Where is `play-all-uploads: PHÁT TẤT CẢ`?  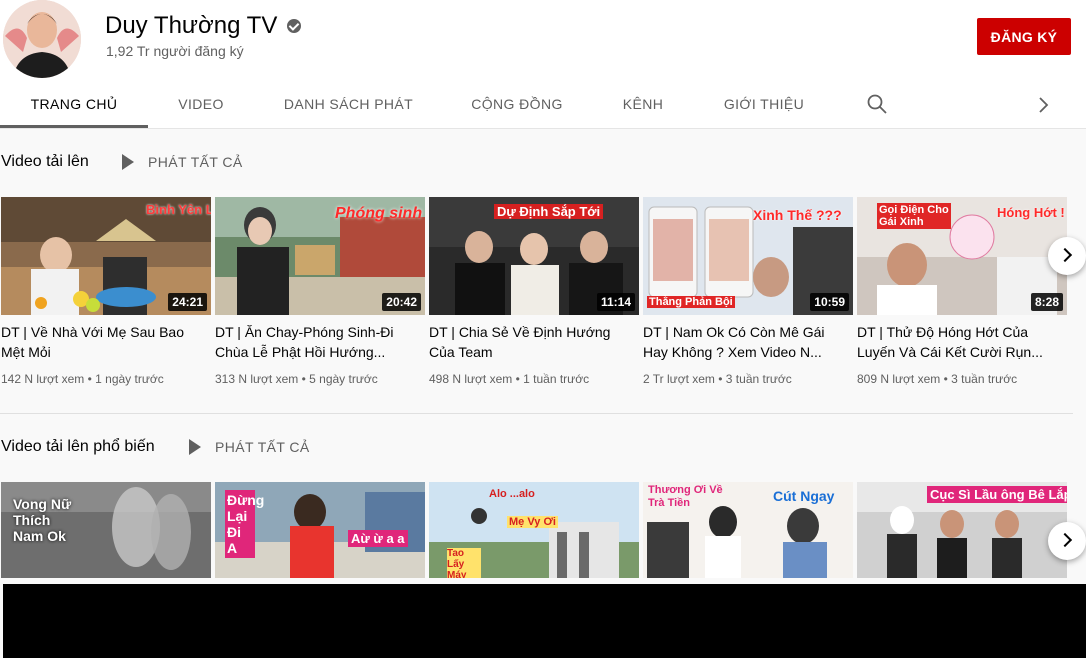
play-all-uploads: PHÁT TẤT CẢ is located at coordinates (182, 162).